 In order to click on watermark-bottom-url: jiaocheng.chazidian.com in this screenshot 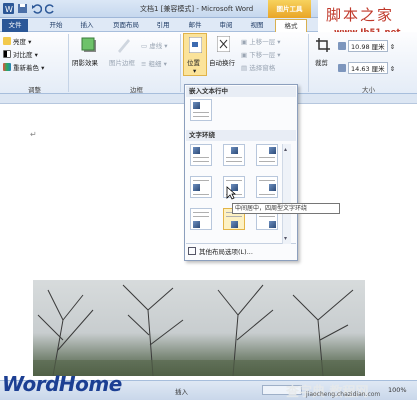, I will do `click(343, 394)`.